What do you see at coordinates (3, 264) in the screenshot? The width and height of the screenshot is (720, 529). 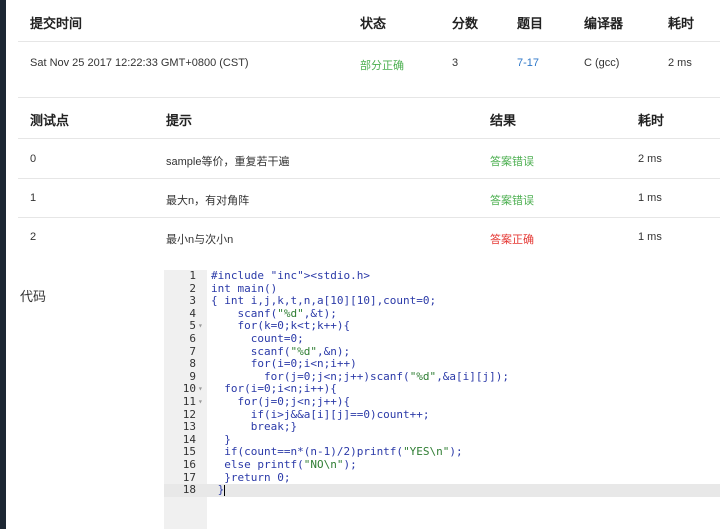 I see `left-window-edge` at bounding box center [3, 264].